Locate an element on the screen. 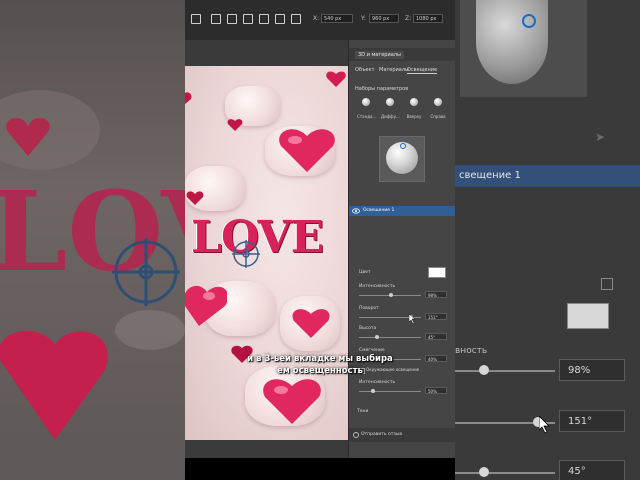 This screenshot has width=640, height=480. tab-materials: Материалы is located at coordinates (394, 70).